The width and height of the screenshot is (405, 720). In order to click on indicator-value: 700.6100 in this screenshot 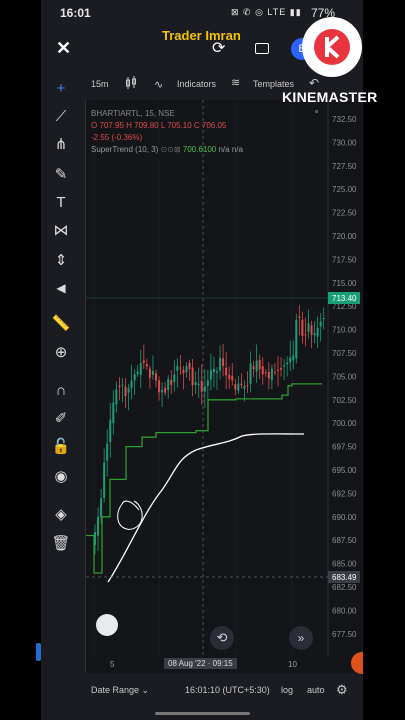, I will do `click(199, 149)`.